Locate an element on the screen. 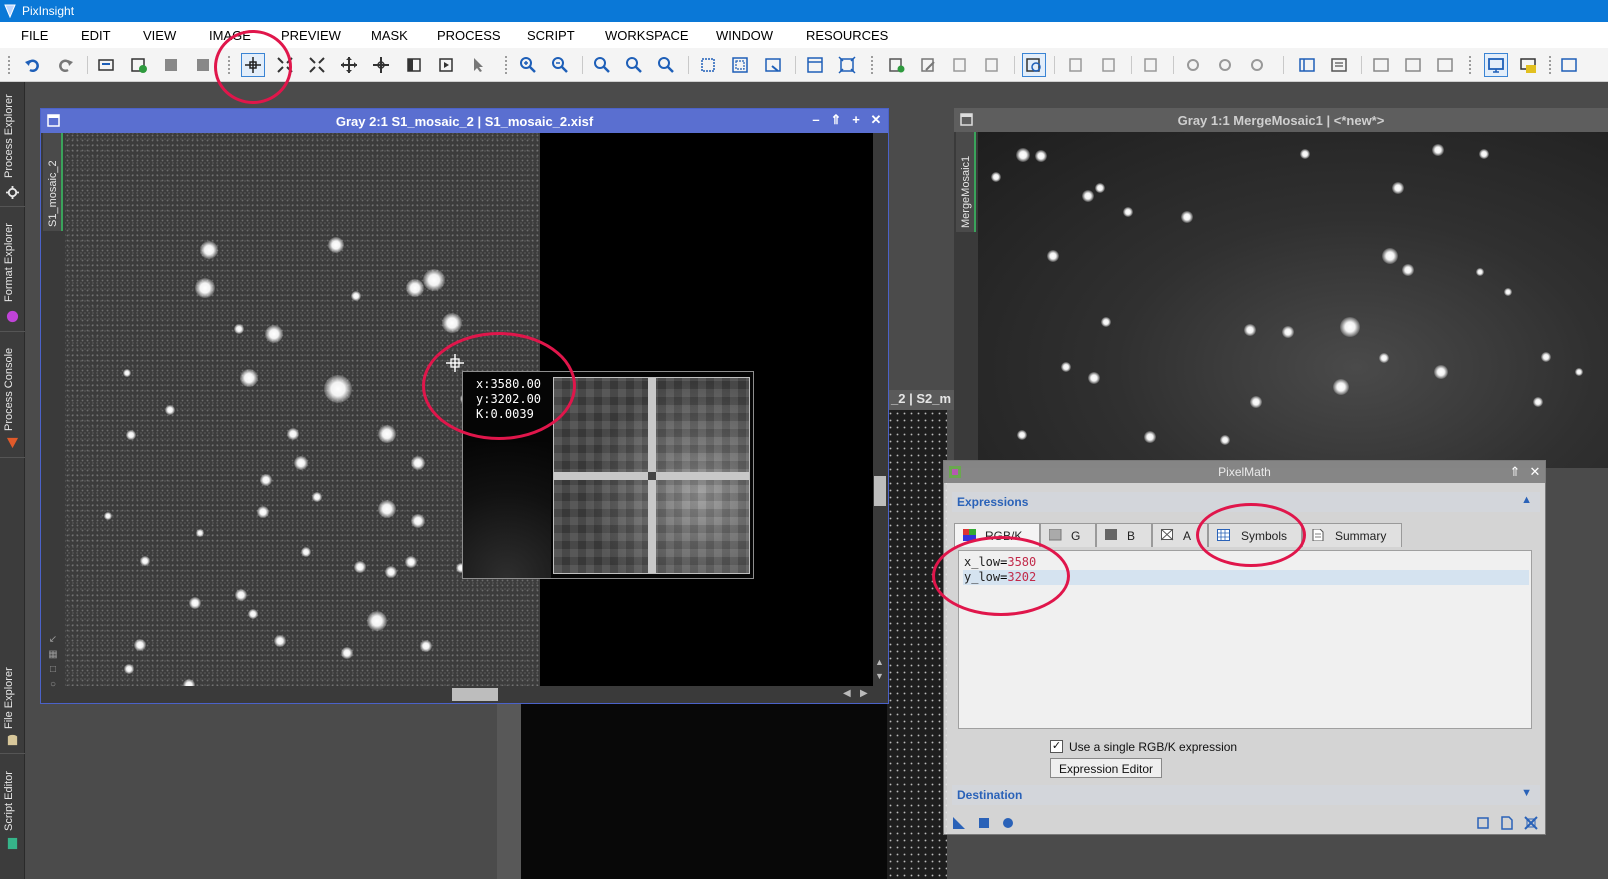  tab-summary: Summary is located at coordinates (1352, 535).